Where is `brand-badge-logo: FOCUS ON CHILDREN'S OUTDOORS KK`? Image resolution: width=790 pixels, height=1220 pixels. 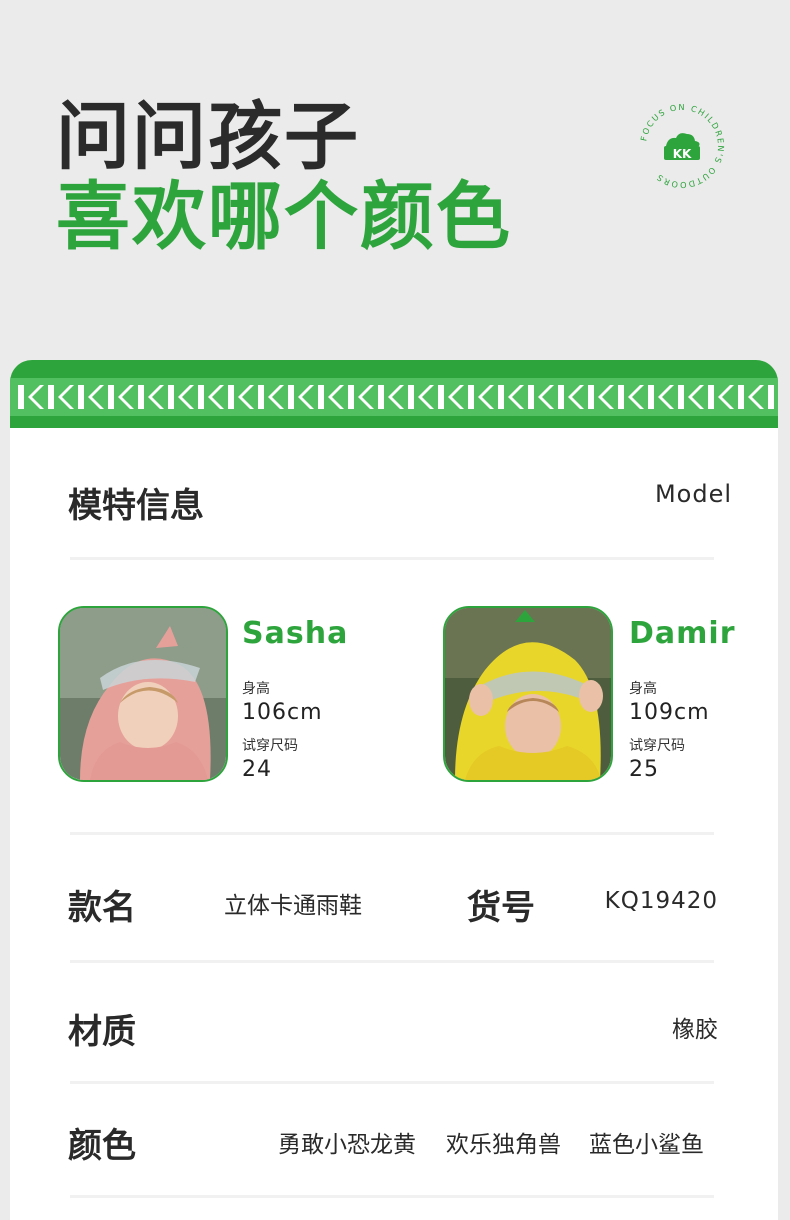
brand-badge-logo: FOCUS ON CHILDREN'S OUTDOORS KK is located at coordinates (681, 146).